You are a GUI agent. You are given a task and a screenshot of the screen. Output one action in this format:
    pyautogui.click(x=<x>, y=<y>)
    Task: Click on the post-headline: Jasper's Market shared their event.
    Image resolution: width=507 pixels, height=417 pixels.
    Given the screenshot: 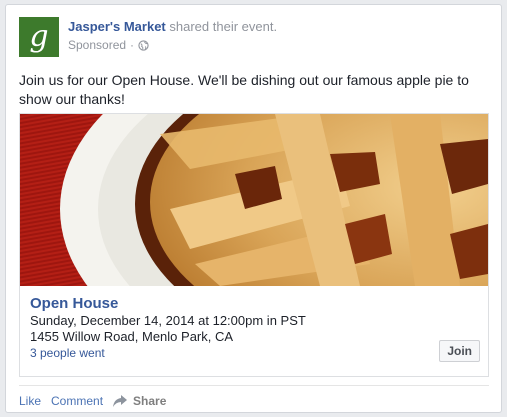 What is the action you would take?
    pyautogui.click(x=172, y=26)
    